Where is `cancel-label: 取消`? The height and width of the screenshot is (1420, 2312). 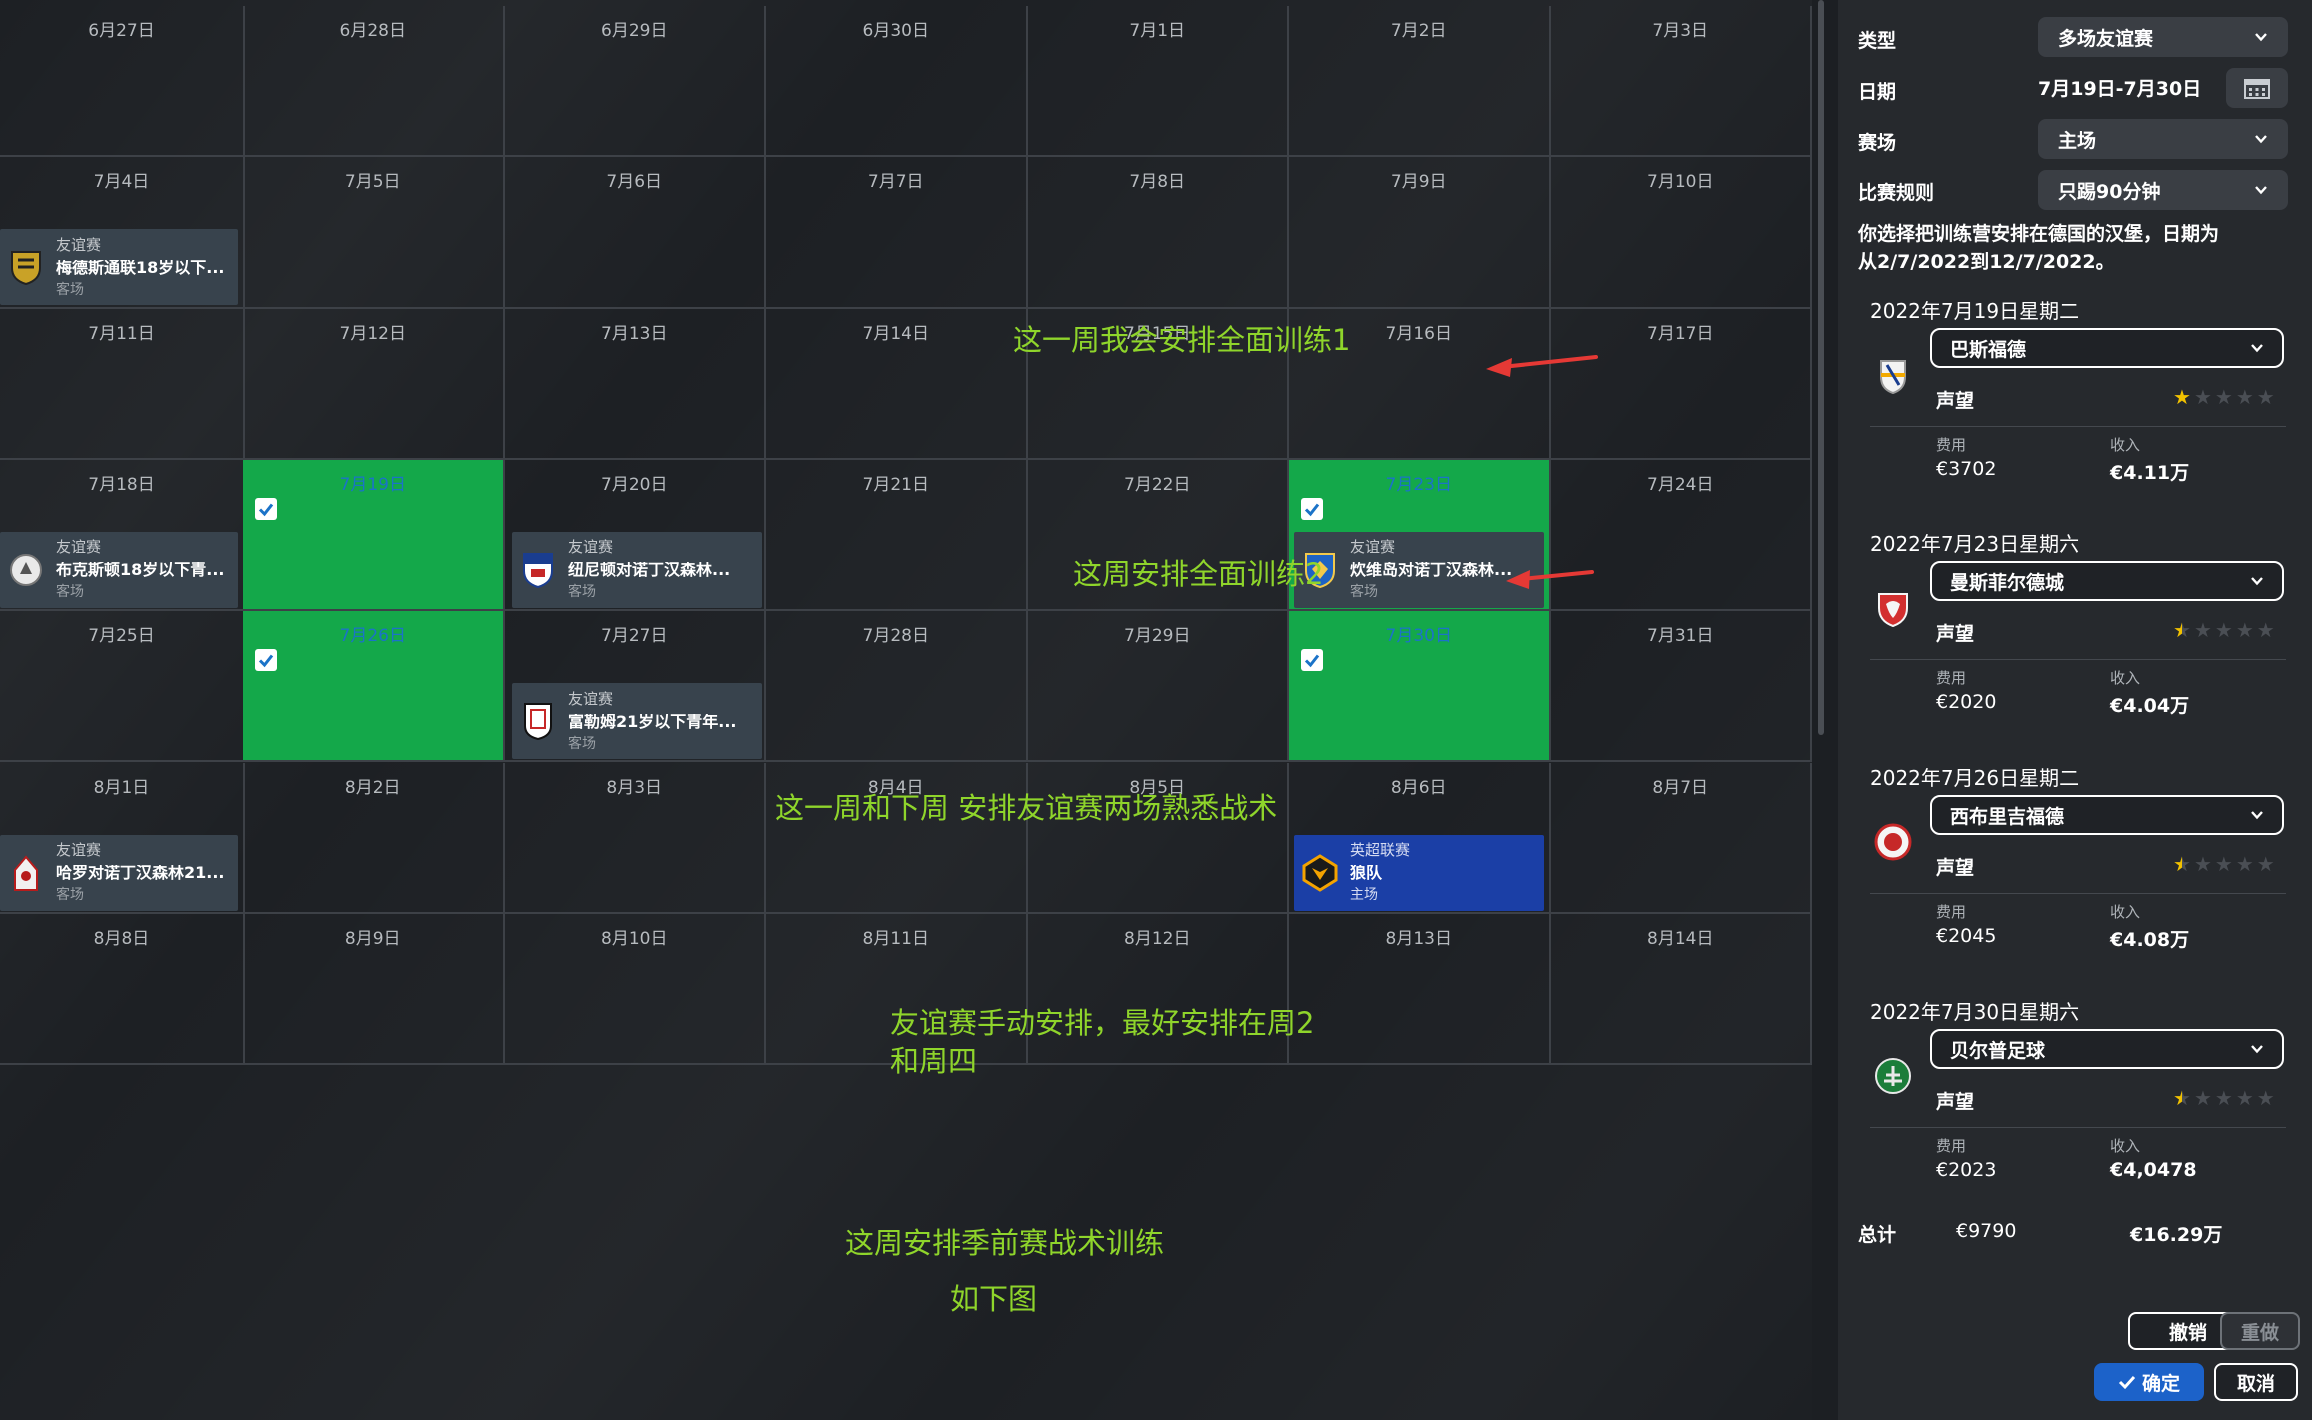
cancel-label: 取消 is located at coordinates (2255, 1383).